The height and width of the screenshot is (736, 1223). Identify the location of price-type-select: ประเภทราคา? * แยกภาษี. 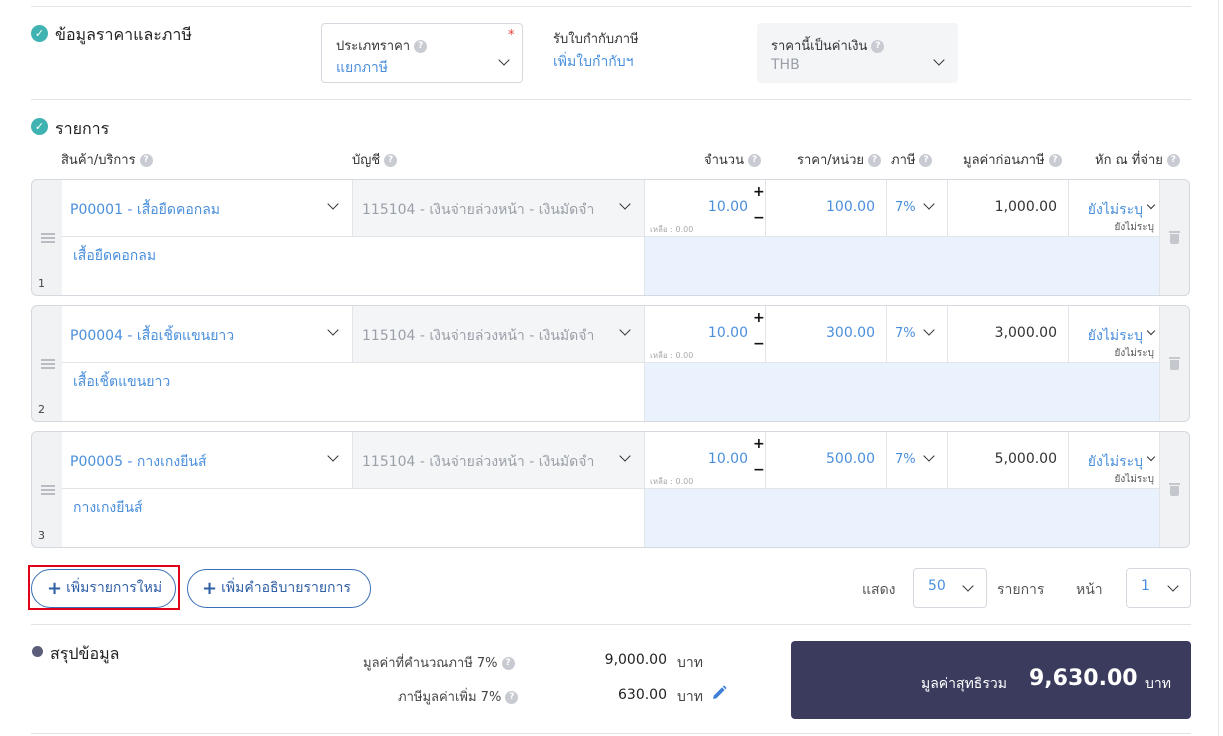
(422, 53).